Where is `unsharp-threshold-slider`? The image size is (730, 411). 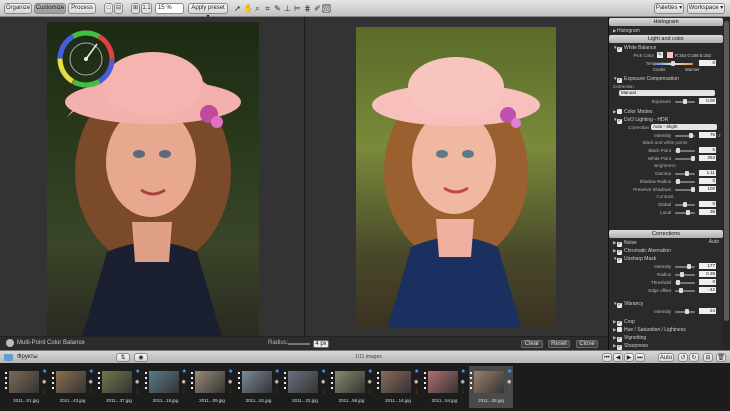
unsharp-threshold-slider is located at coordinates (685, 282).